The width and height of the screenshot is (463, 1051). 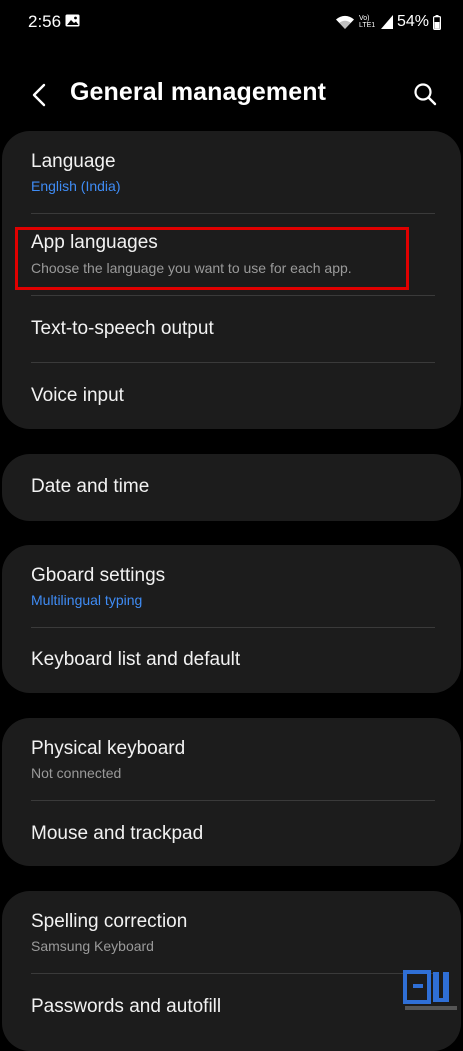 What do you see at coordinates (122, 328) in the screenshot?
I see `row-title: Text-to-speech output` at bounding box center [122, 328].